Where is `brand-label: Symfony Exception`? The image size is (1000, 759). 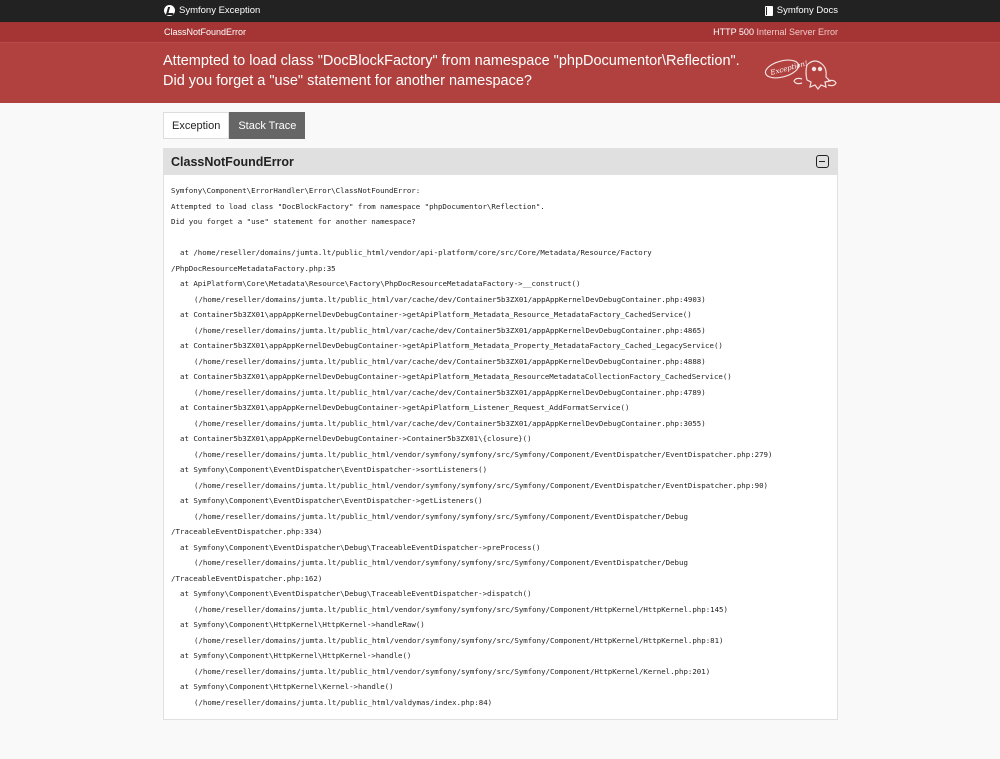
brand-label: Symfony Exception is located at coordinates (220, 10).